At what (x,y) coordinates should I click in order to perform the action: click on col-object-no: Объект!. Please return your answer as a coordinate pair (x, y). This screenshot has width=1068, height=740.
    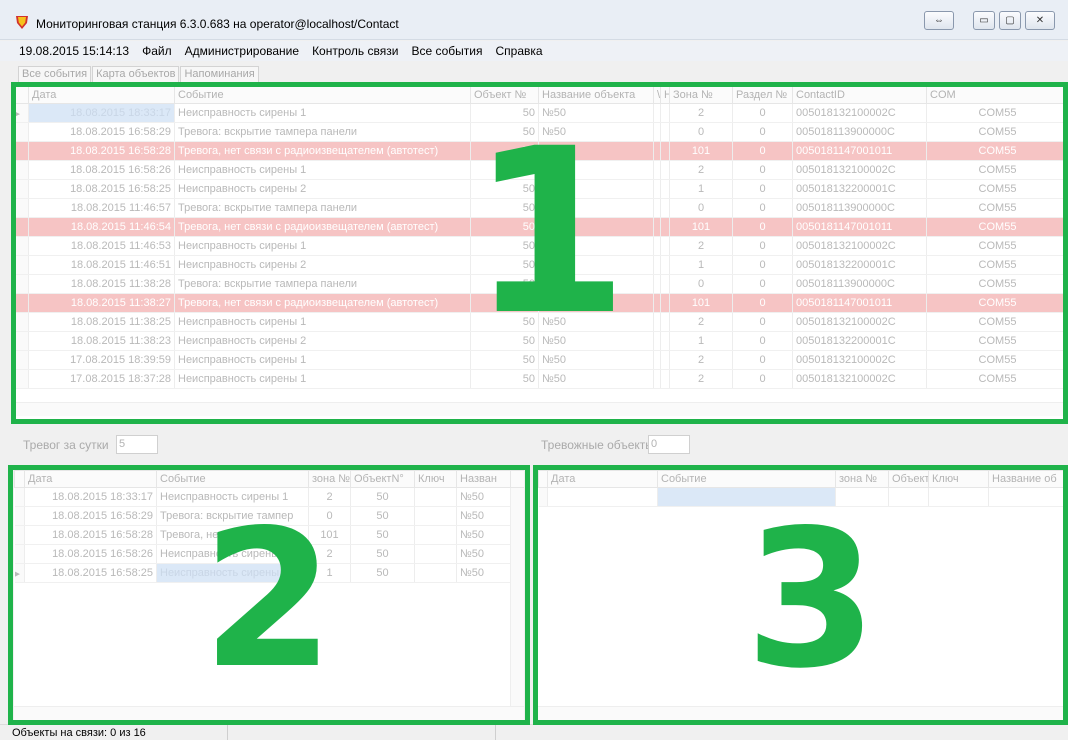
    Looking at the image, I should click on (908, 479).